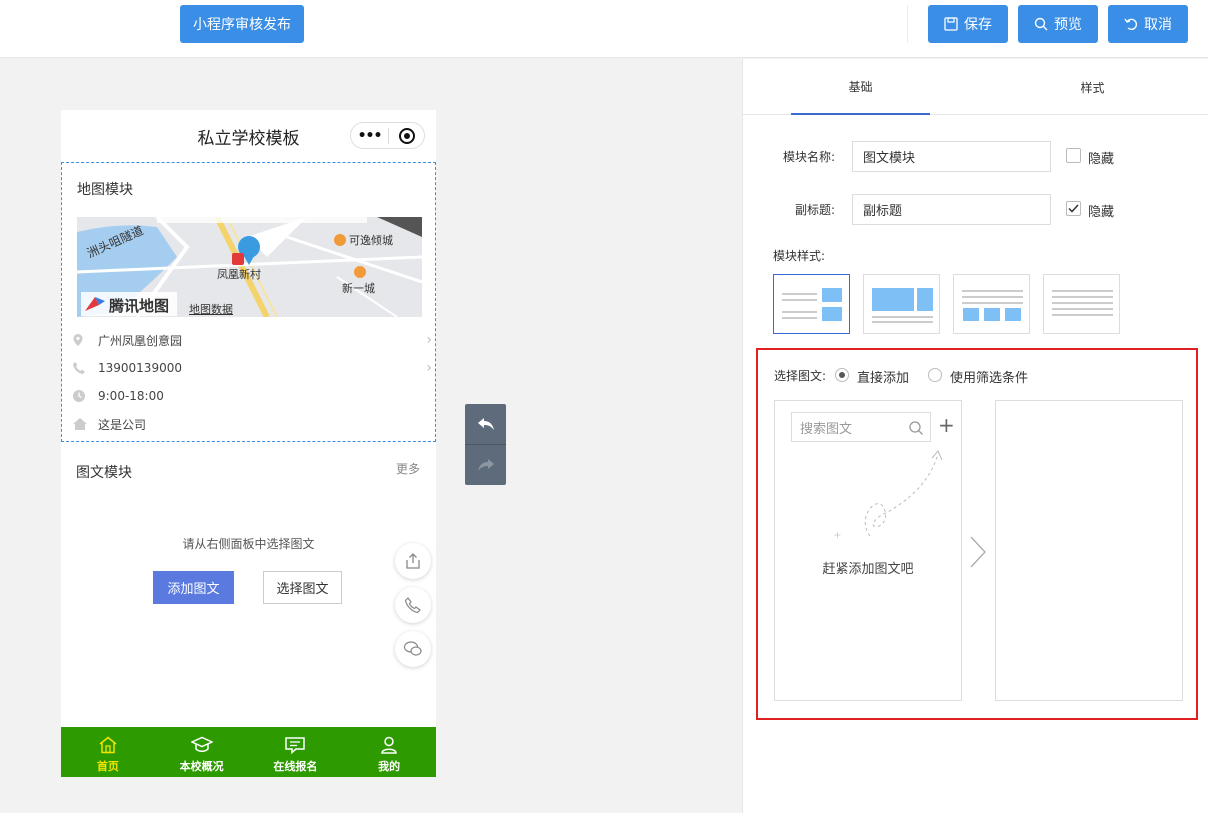 Image resolution: width=1208 pixels, height=813 pixels. I want to click on map-image: 洲头咀隧道 可逸倾城 凤凰新村 新一城 腾讯地图 地图数据, so click(249, 267).